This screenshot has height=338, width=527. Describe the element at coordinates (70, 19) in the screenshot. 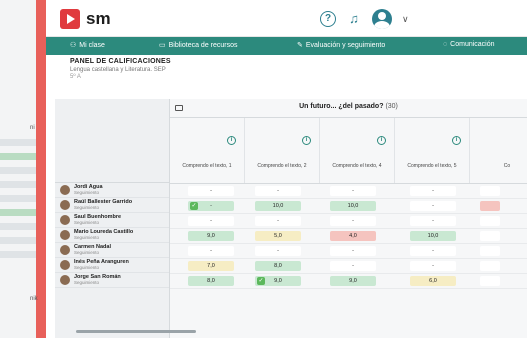

I see `play-logo-icon` at that location.